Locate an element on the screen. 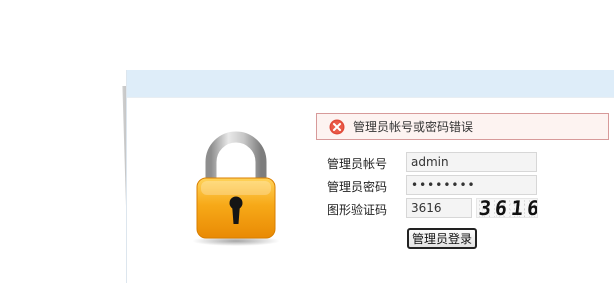 Image resolution: width=614 pixels, height=283 pixels. password-label: 管理员密码 is located at coordinates (357, 187).